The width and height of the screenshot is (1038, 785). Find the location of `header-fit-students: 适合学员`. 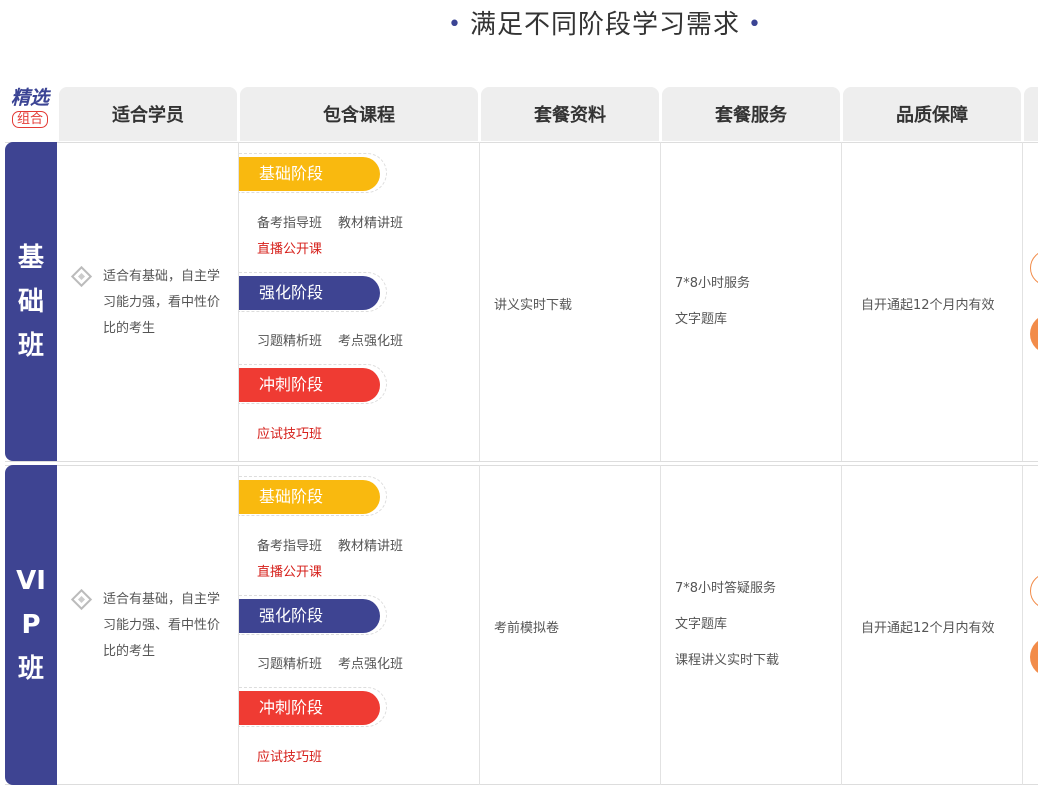

header-fit-students: 适合学员 is located at coordinates (148, 114).